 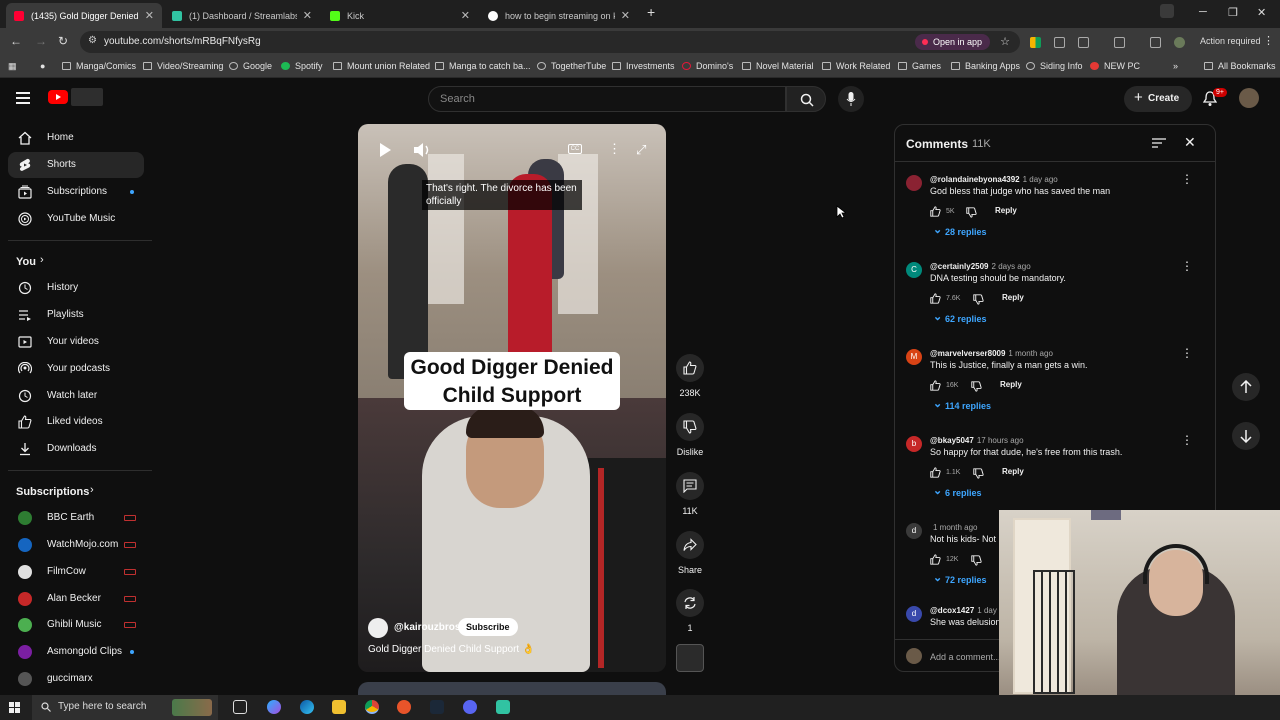 What do you see at coordinates (12, 66) in the screenshot?
I see `apps-grid-icon: ▦` at bounding box center [12, 66].